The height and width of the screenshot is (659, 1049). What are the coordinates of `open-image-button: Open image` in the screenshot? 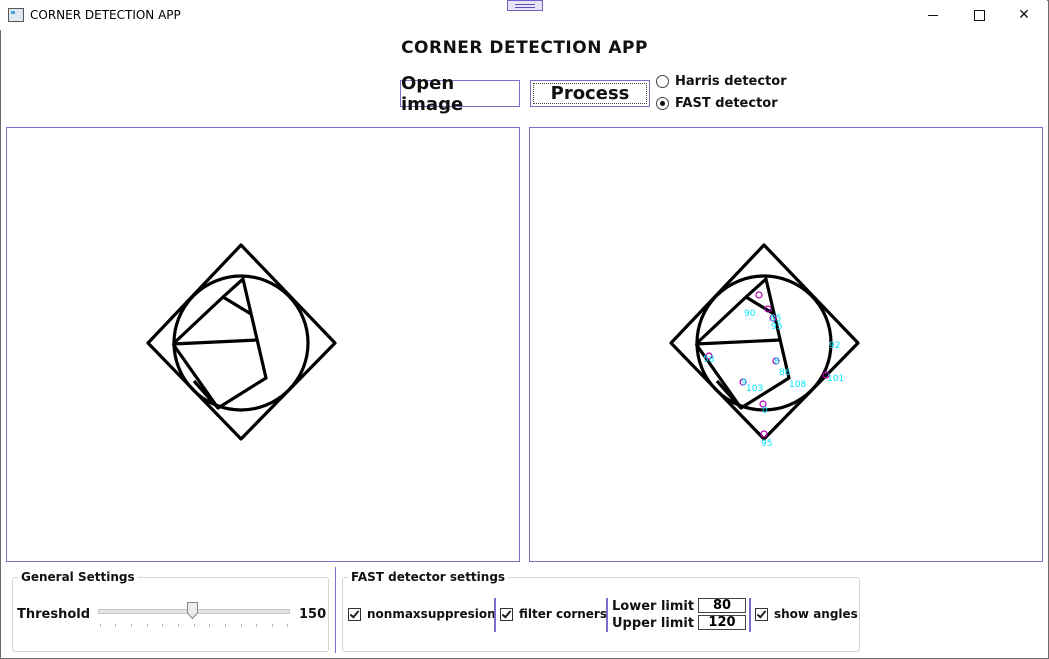 It's located at (460, 94).